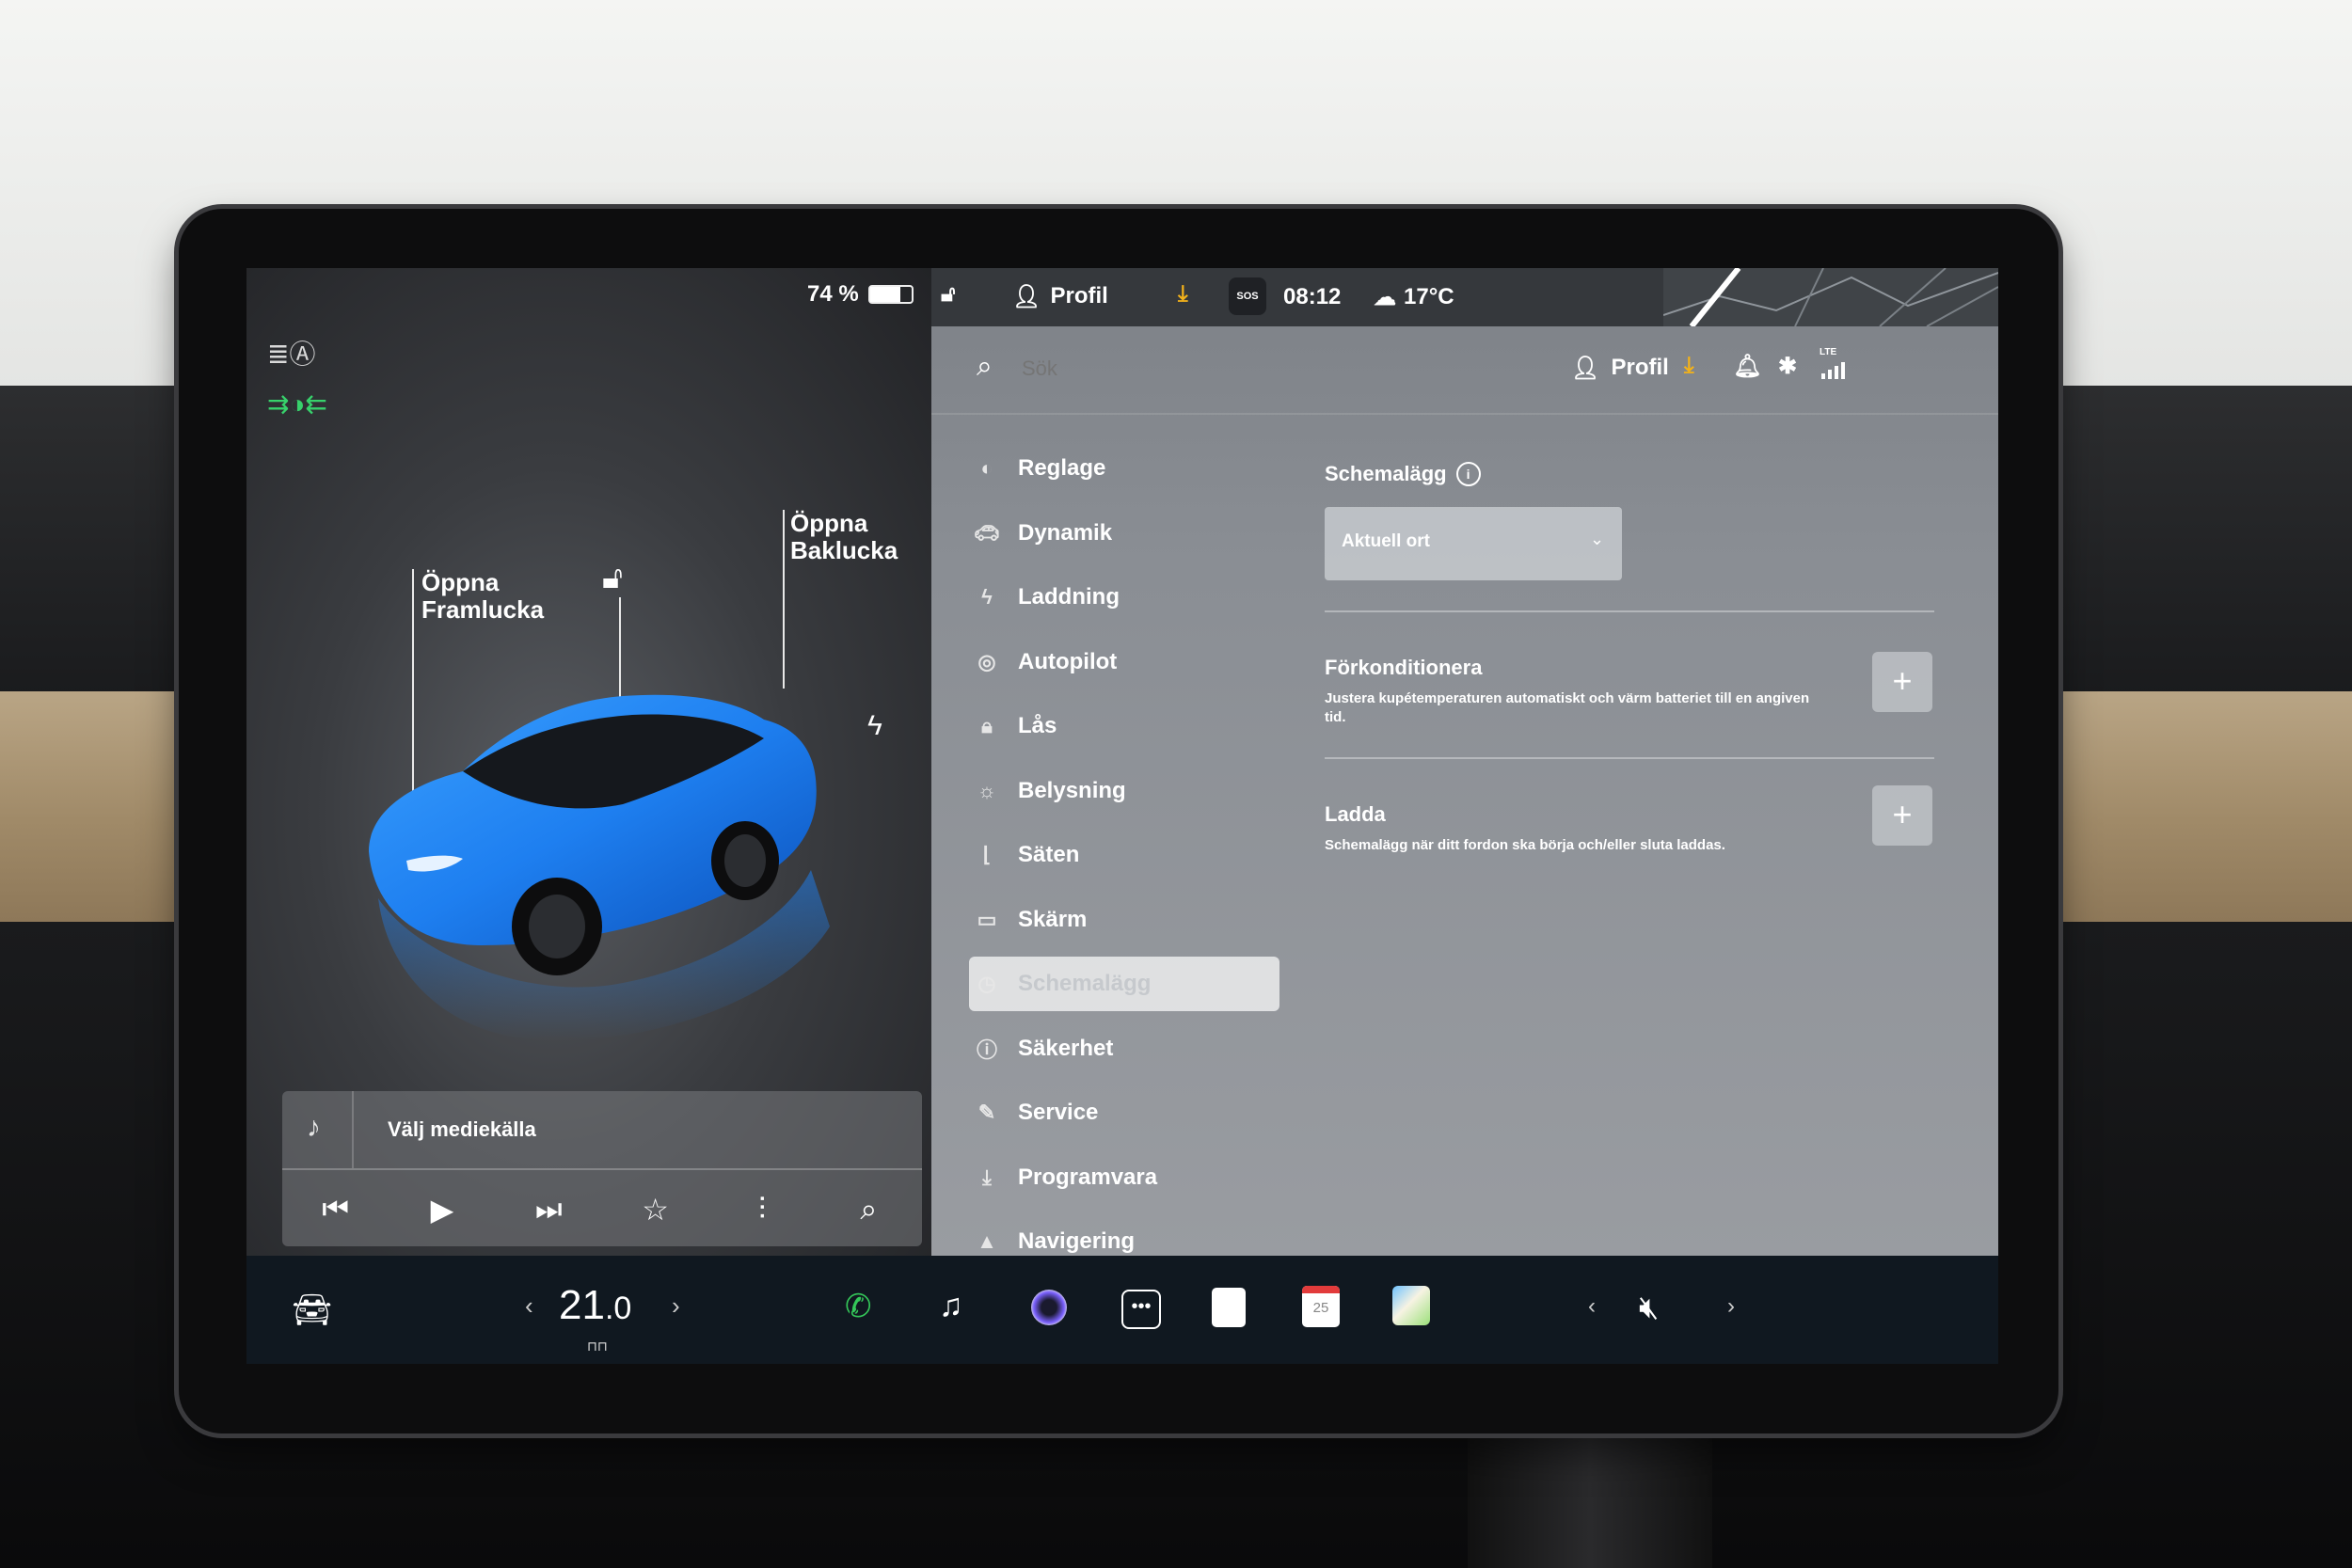 The width and height of the screenshot is (2352, 1568). I want to click on notepad-icon, so click(1229, 1308).